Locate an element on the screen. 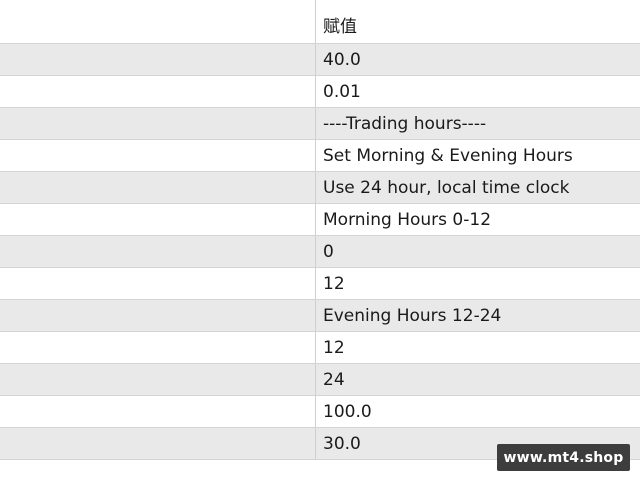 The image size is (640, 480). header-value-label: 赋值 is located at coordinates (481, 21).